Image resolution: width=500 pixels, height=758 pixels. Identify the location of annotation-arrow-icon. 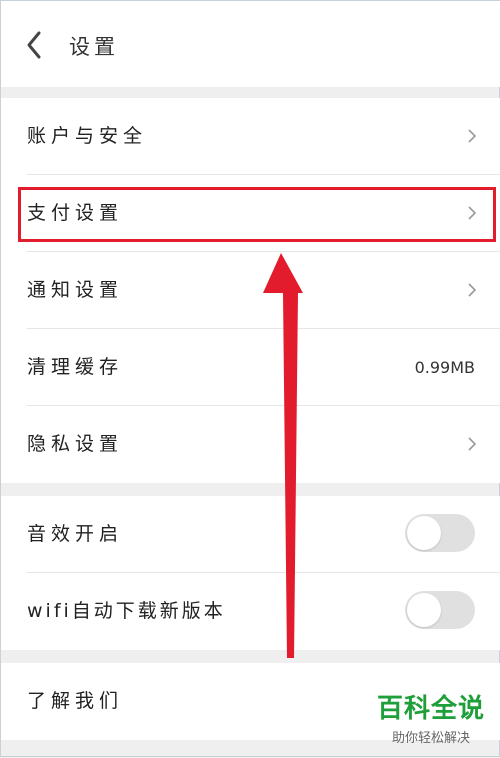
(283, 455).